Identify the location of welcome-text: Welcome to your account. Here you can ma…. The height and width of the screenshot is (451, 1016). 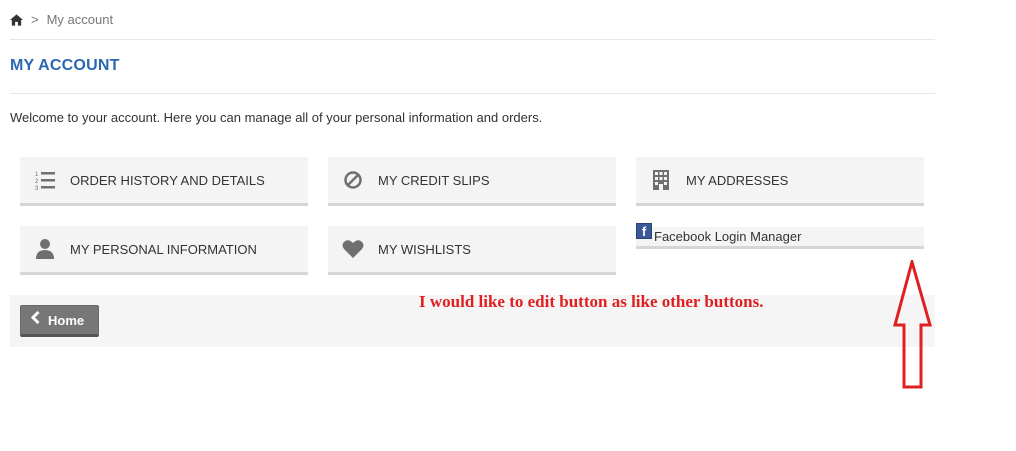
(276, 117).